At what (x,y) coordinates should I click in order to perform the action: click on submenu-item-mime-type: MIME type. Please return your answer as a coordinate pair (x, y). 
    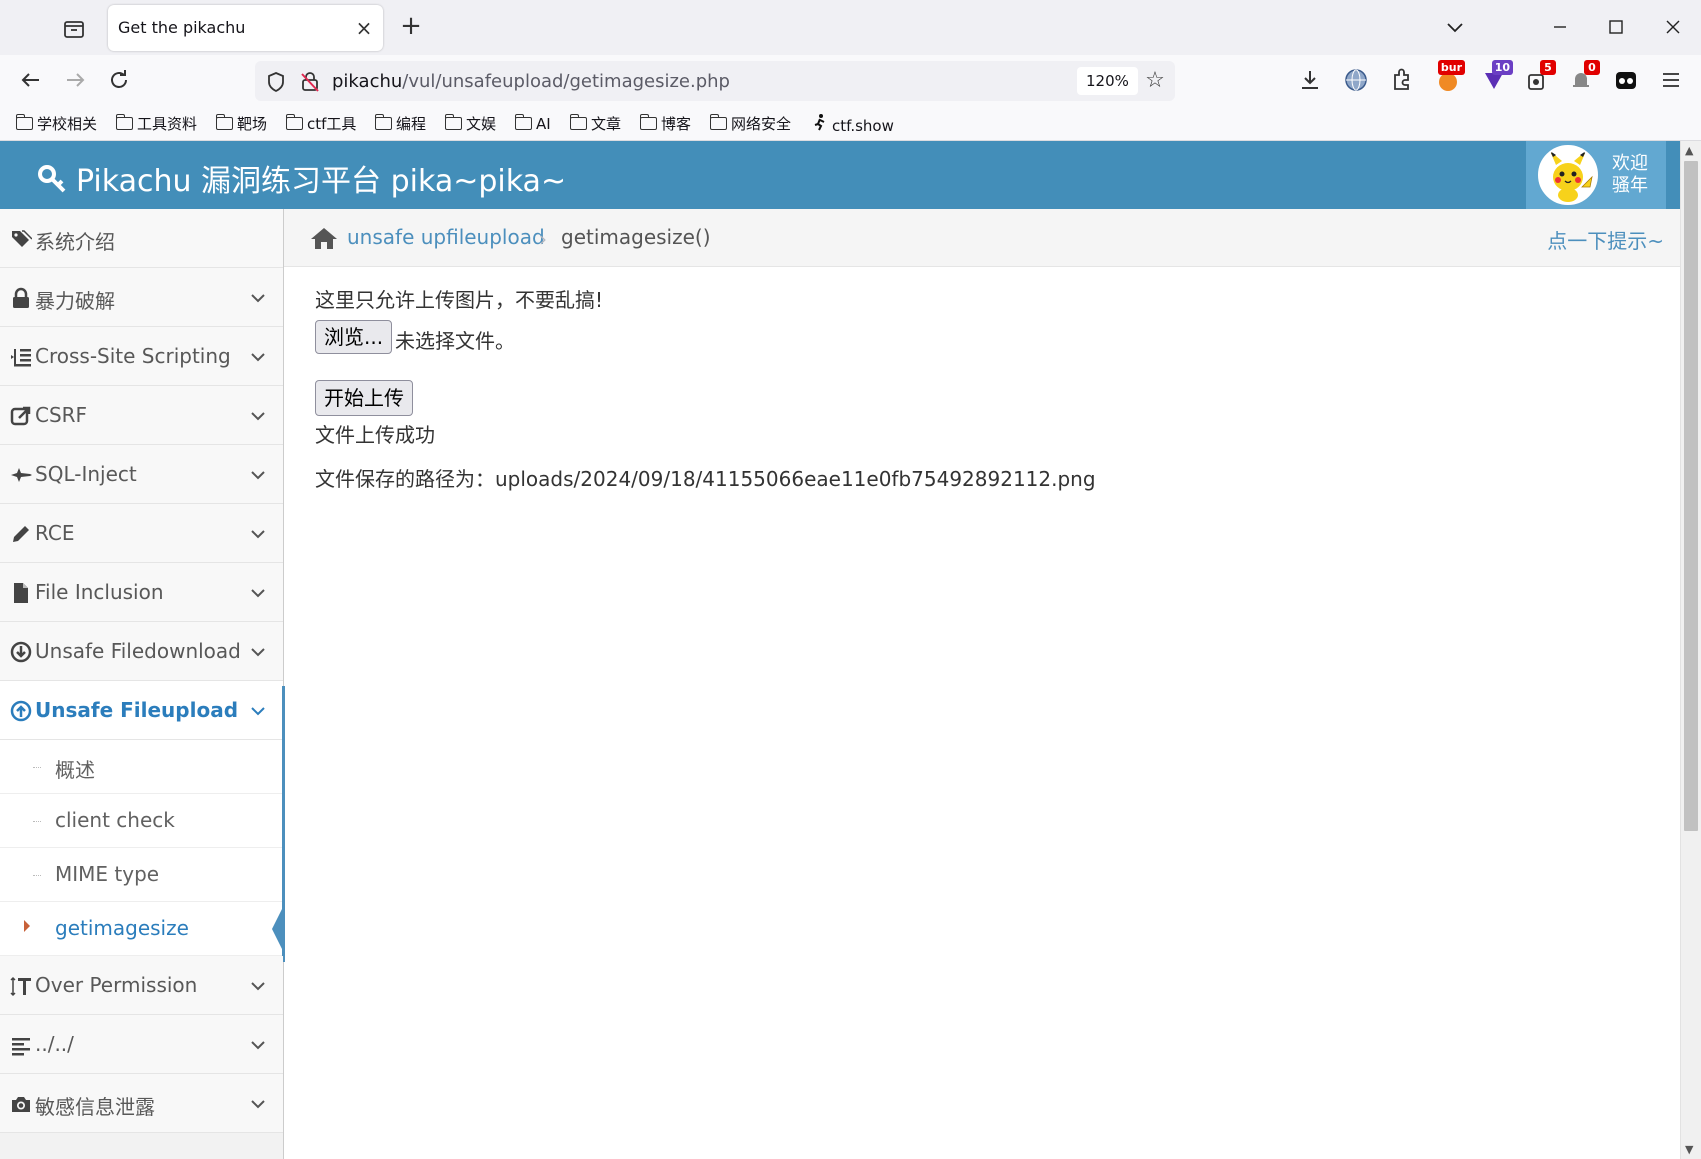
    Looking at the image, I should click on (141, 875).